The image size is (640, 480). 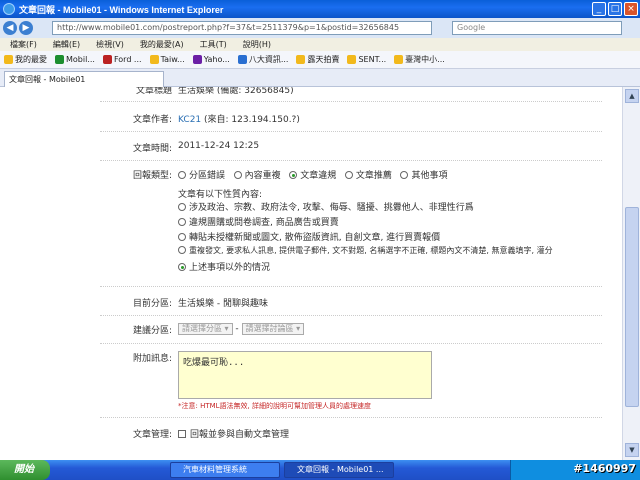 What do you see at coordinates (631, 9) in the screenshot?
I see `close-button: ×` at bounding box center [631, 9].